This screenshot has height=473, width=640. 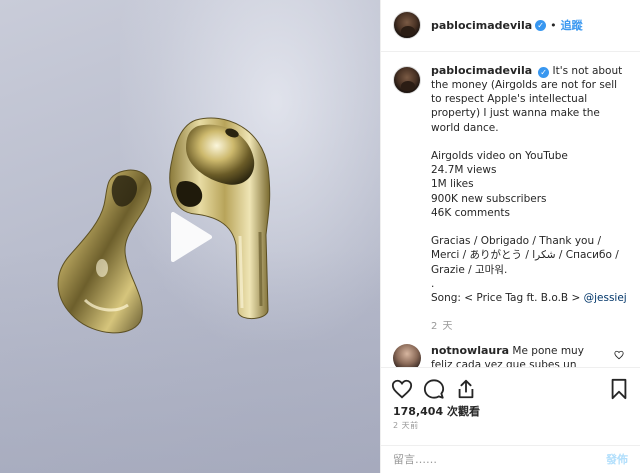 I want to click on play-icon, so click(x=191, y=237).